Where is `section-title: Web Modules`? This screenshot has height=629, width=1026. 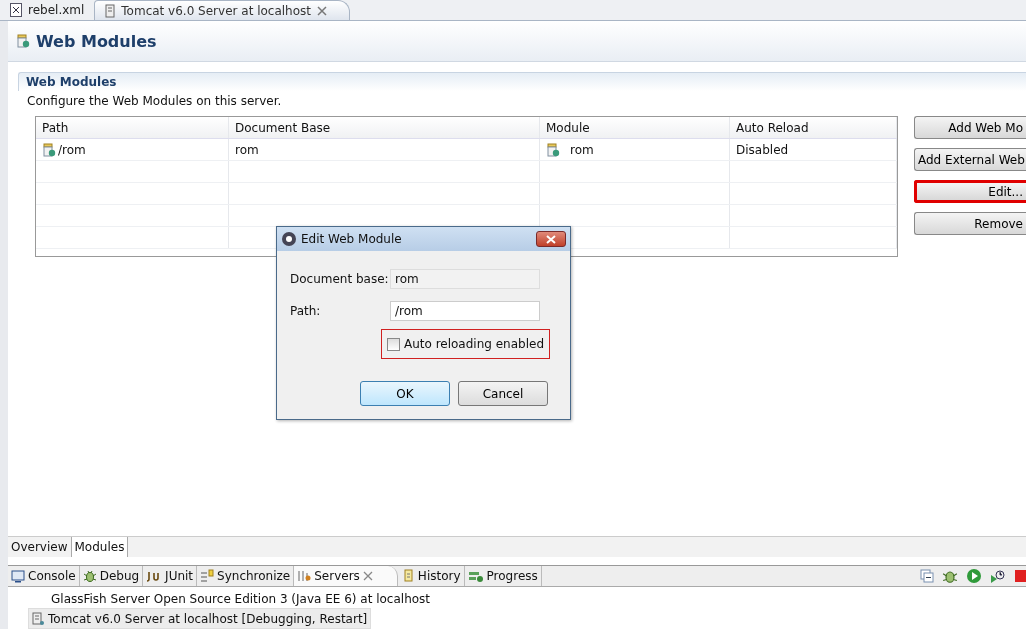 section-title: Web Modules is located at coordinates (71, 82).